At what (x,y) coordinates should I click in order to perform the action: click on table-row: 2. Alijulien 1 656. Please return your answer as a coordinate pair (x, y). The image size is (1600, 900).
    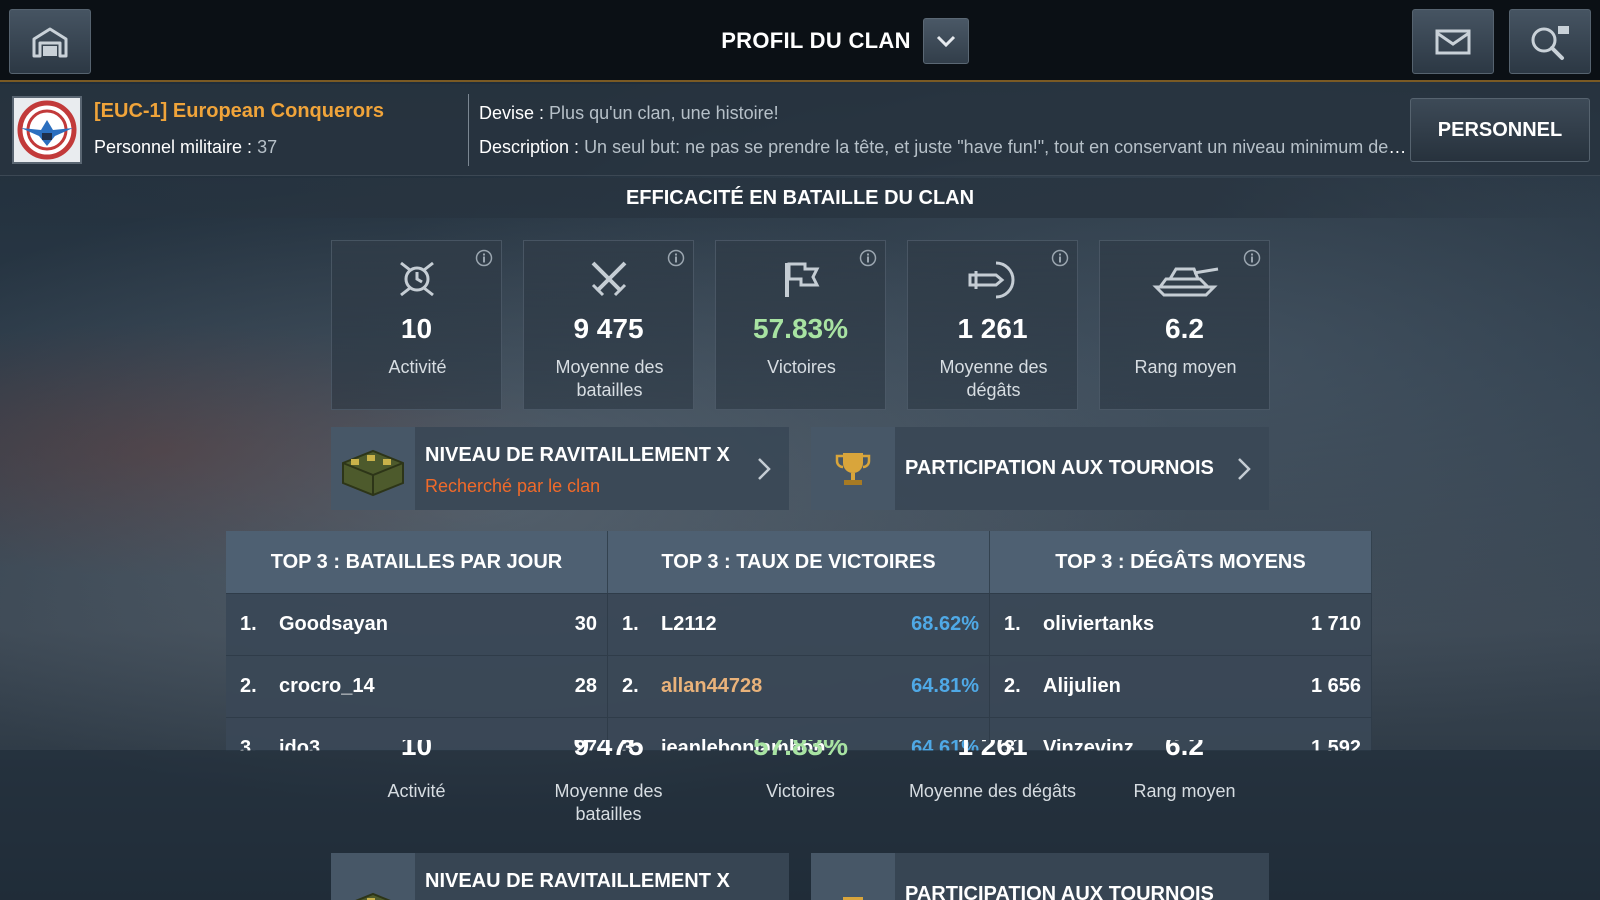
    Looking at the image, I should click on (1181, 686).